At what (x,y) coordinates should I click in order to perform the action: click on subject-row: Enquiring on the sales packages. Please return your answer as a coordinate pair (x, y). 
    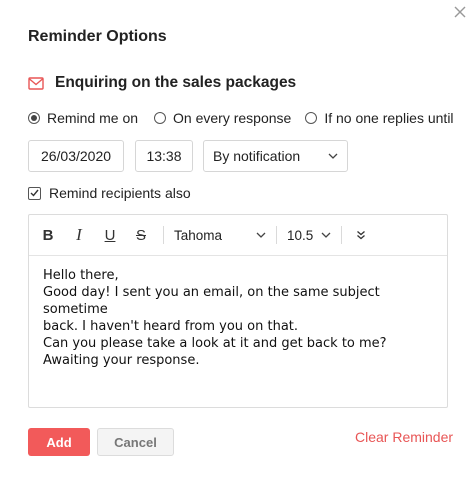
    Looking at the image, I should click on (162, 83).